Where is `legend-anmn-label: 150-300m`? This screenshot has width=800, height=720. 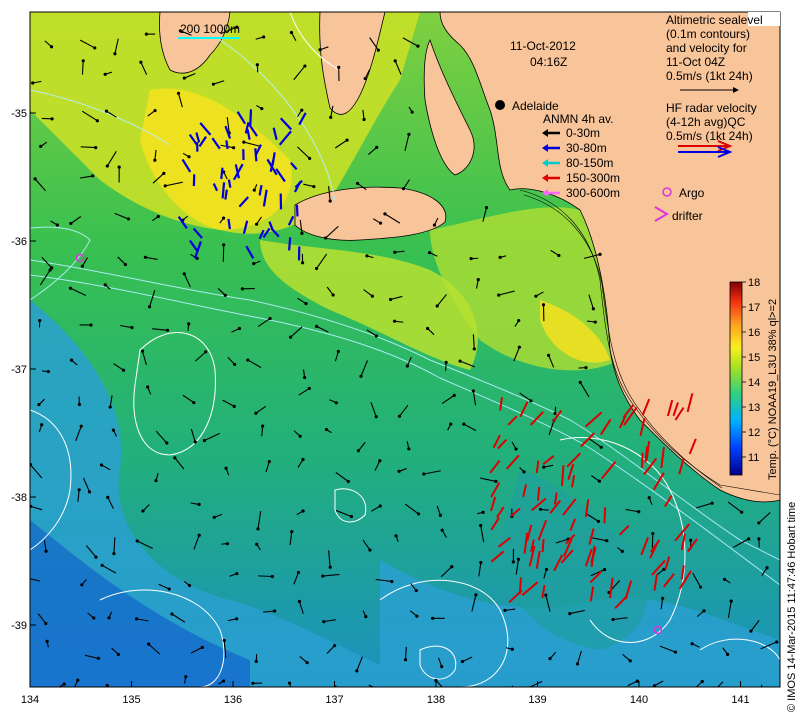 legend-anmn-label: 150-300m is located at coordinates (593, 178).